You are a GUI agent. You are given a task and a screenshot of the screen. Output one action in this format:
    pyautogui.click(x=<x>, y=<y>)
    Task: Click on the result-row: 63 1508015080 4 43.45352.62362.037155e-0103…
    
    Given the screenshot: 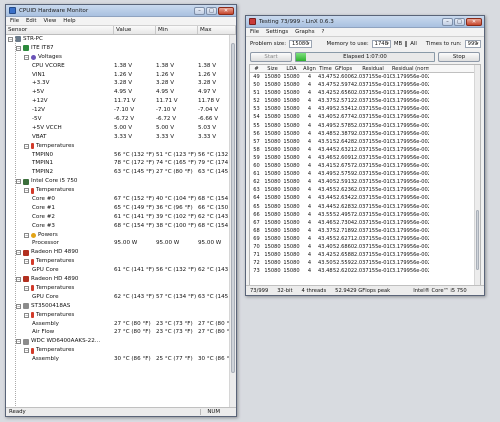 What is the action you would take?
    pyautogui.click(x=365, y=190)
    